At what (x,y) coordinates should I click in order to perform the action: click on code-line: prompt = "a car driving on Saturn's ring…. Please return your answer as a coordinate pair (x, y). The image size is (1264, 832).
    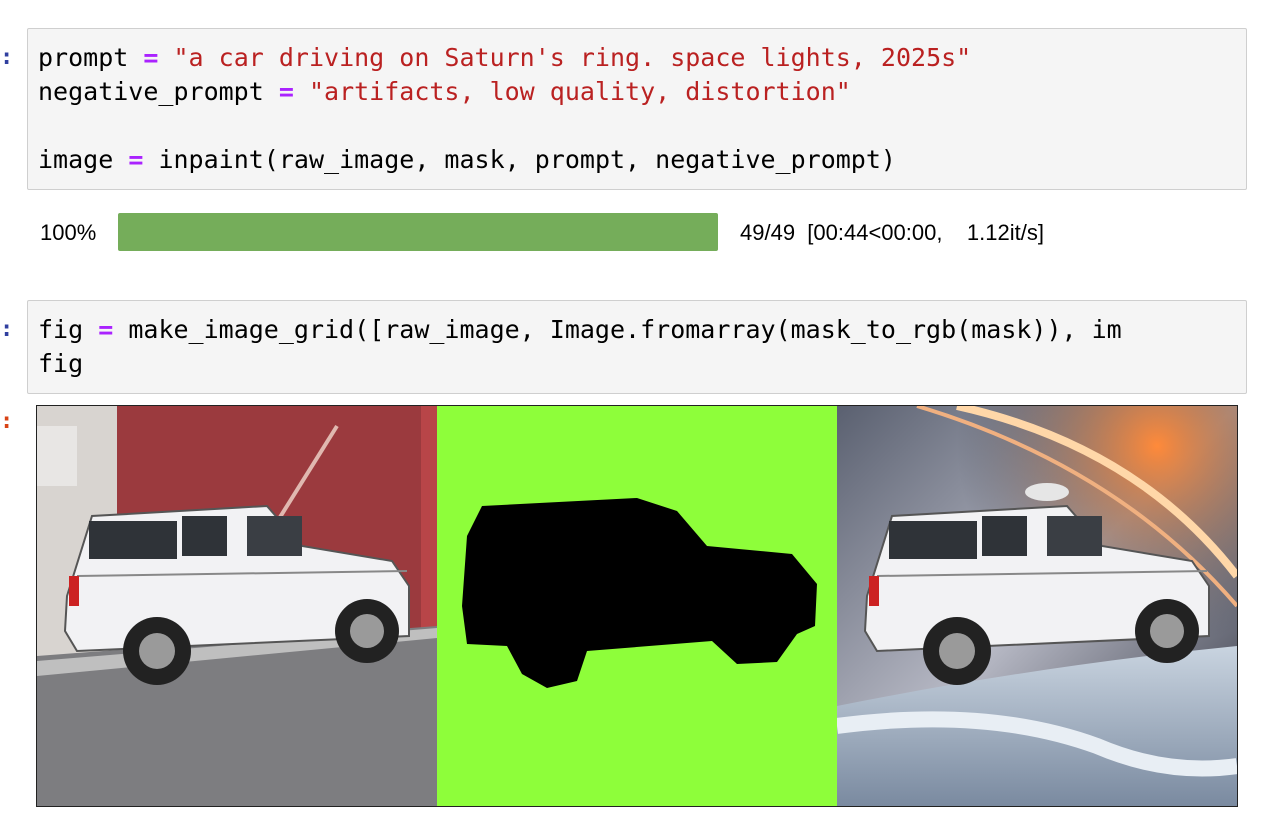
    Looking at the image, I should click on (505, 57).